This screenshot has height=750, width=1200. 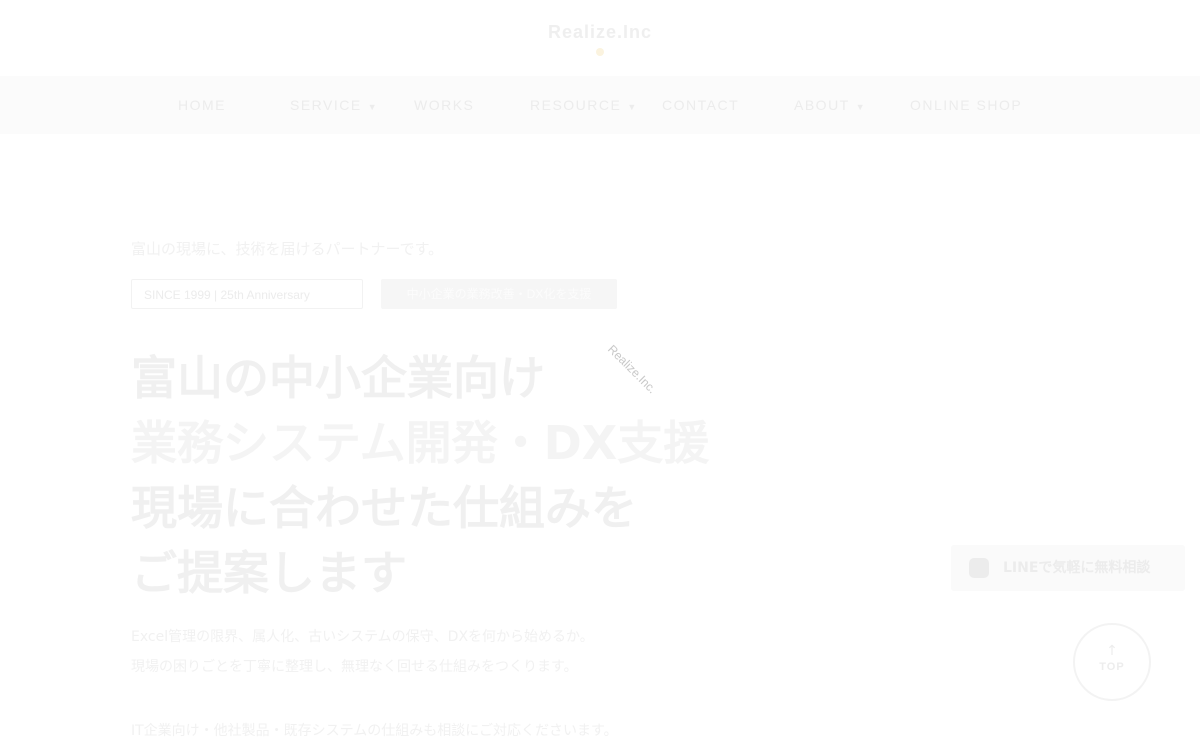 I want to click on nav-item-contact: CONTACT, so click(x=700, y=105).